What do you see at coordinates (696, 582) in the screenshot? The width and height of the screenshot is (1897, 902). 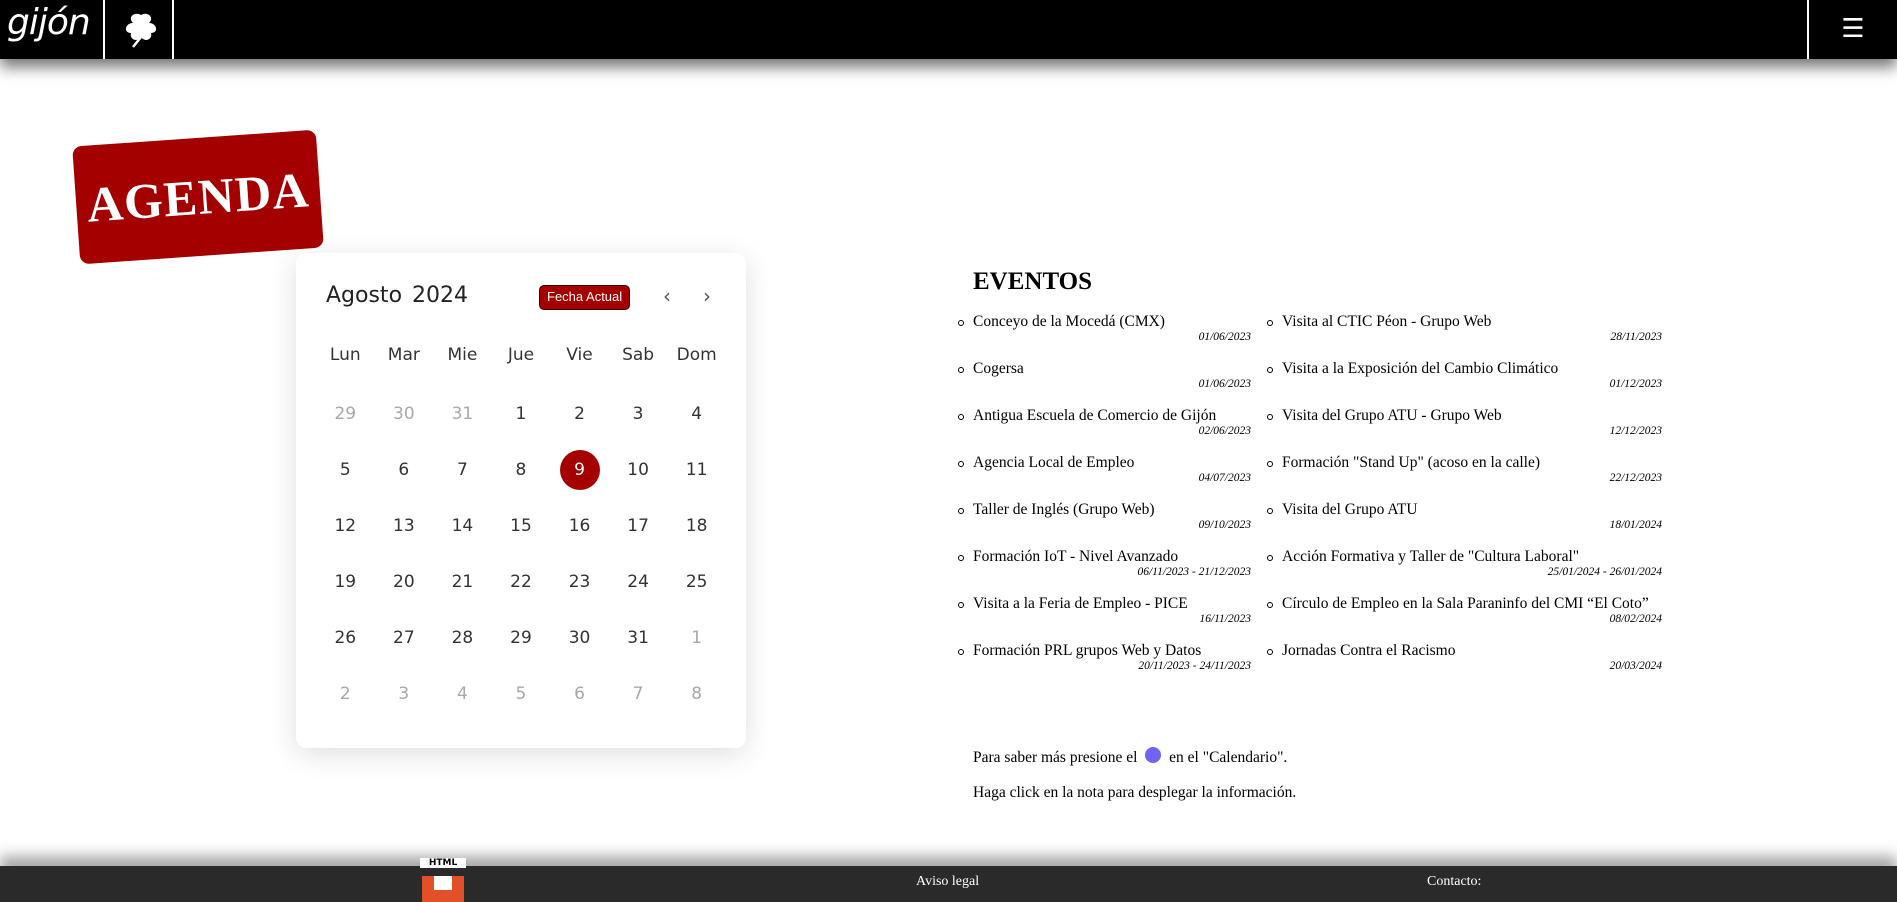 I see `calendar-day: 25` at bounding box center [696, 582].